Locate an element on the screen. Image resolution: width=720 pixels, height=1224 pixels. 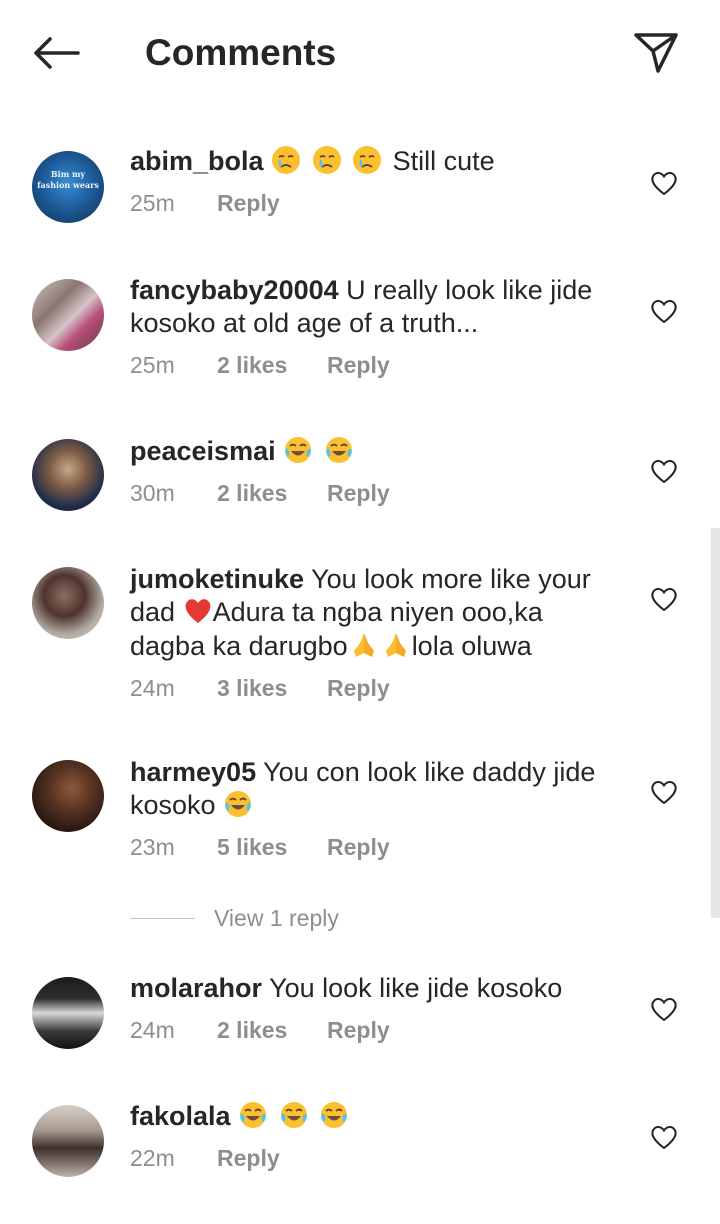
comment-username: abim_bola is located at coordinates (197, 161).